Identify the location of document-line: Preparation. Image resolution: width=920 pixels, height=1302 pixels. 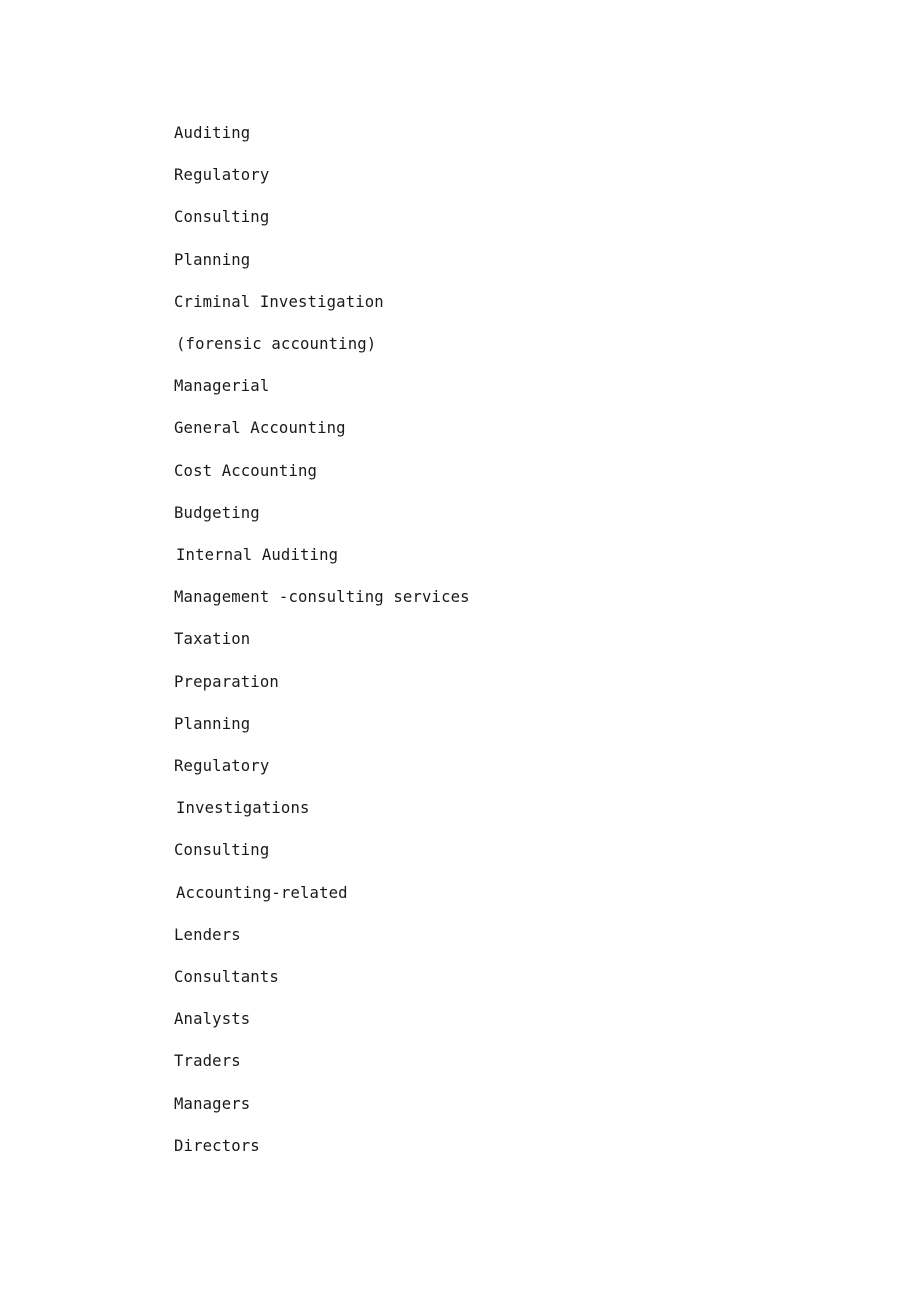
(226, 681).